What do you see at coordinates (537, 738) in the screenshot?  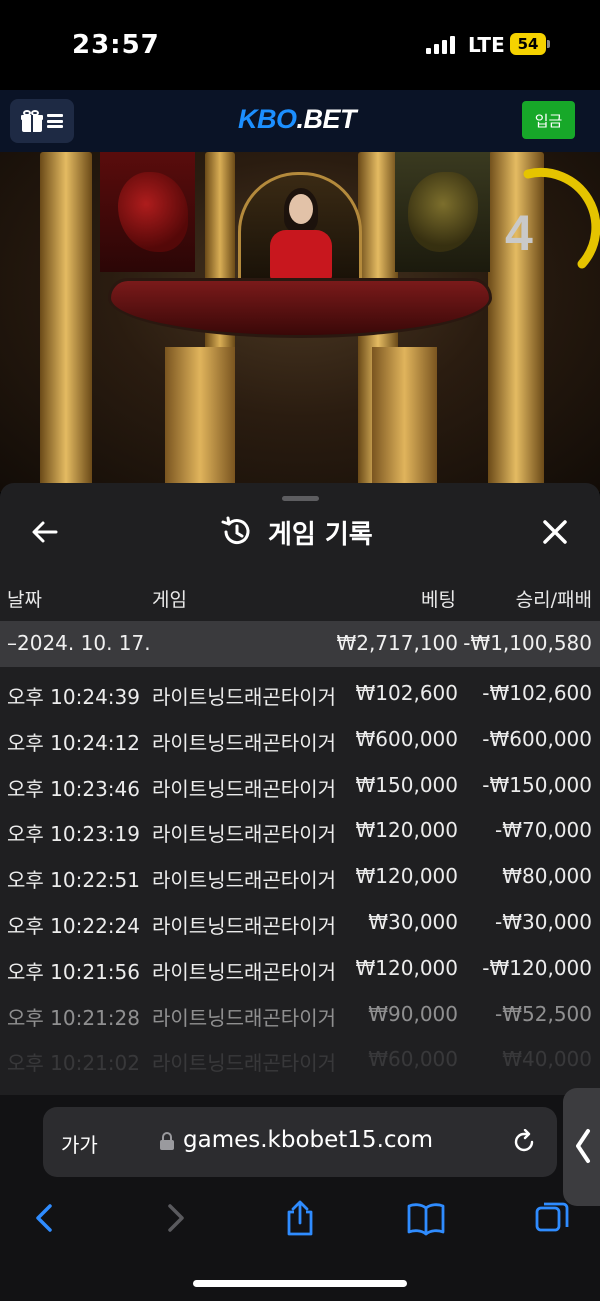 I see `row-result: -₩600,000` at bounding box center [537, 738].